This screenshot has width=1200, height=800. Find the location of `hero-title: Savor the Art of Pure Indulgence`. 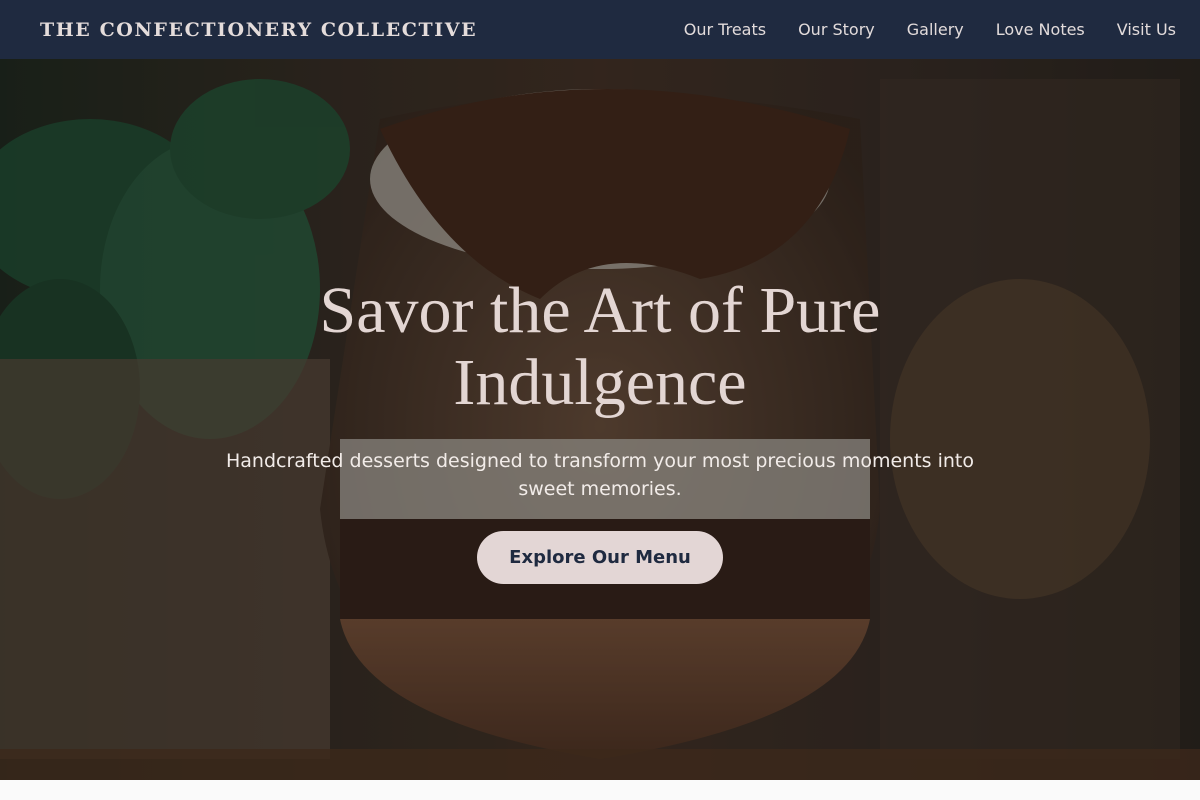

hero-title: Savor the Art of Pure Indulgence is located at coordinates (600, 346).